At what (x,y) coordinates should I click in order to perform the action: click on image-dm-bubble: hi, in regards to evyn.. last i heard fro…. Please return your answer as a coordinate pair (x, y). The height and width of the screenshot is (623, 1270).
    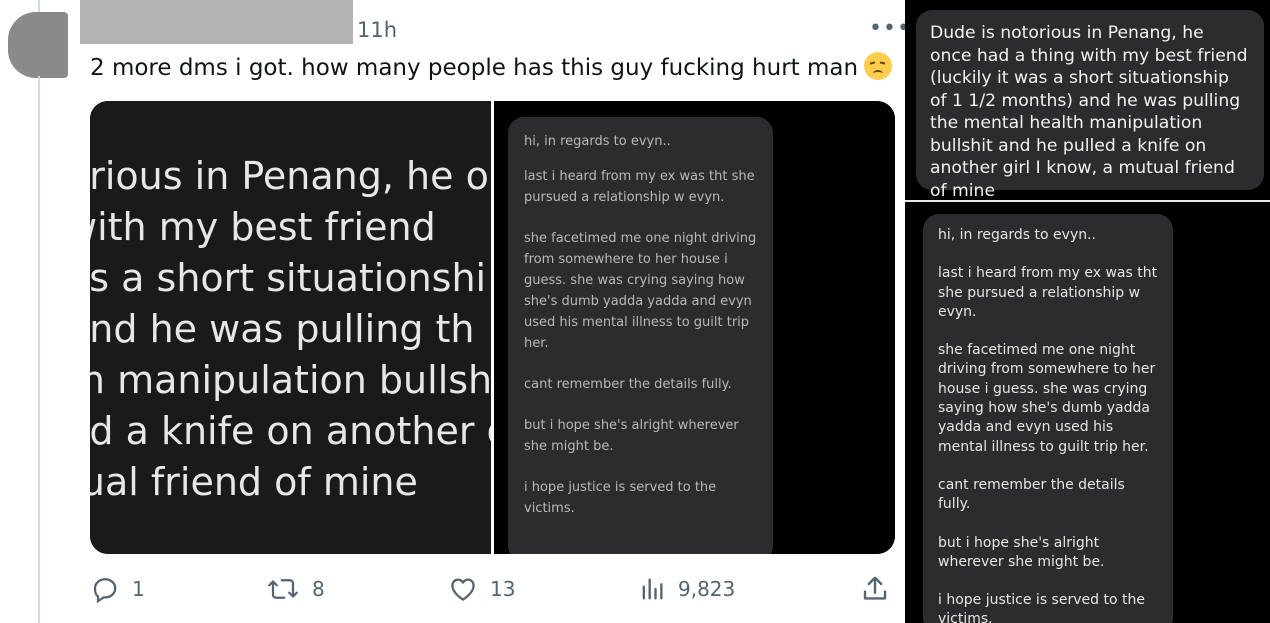
    Looking at the image, I should click on (640, 335).